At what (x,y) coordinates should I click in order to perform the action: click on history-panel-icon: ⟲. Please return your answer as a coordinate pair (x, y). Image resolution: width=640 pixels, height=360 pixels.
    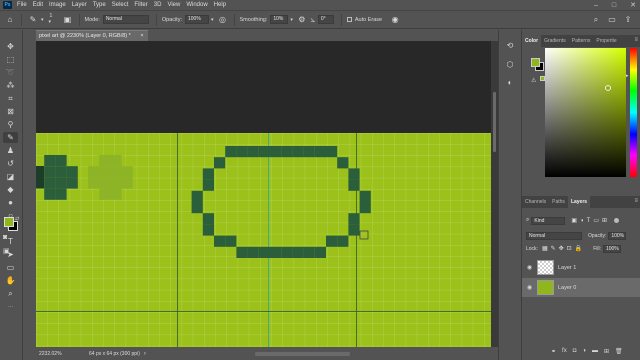
    Looking at the image, I should click on (510, 45).